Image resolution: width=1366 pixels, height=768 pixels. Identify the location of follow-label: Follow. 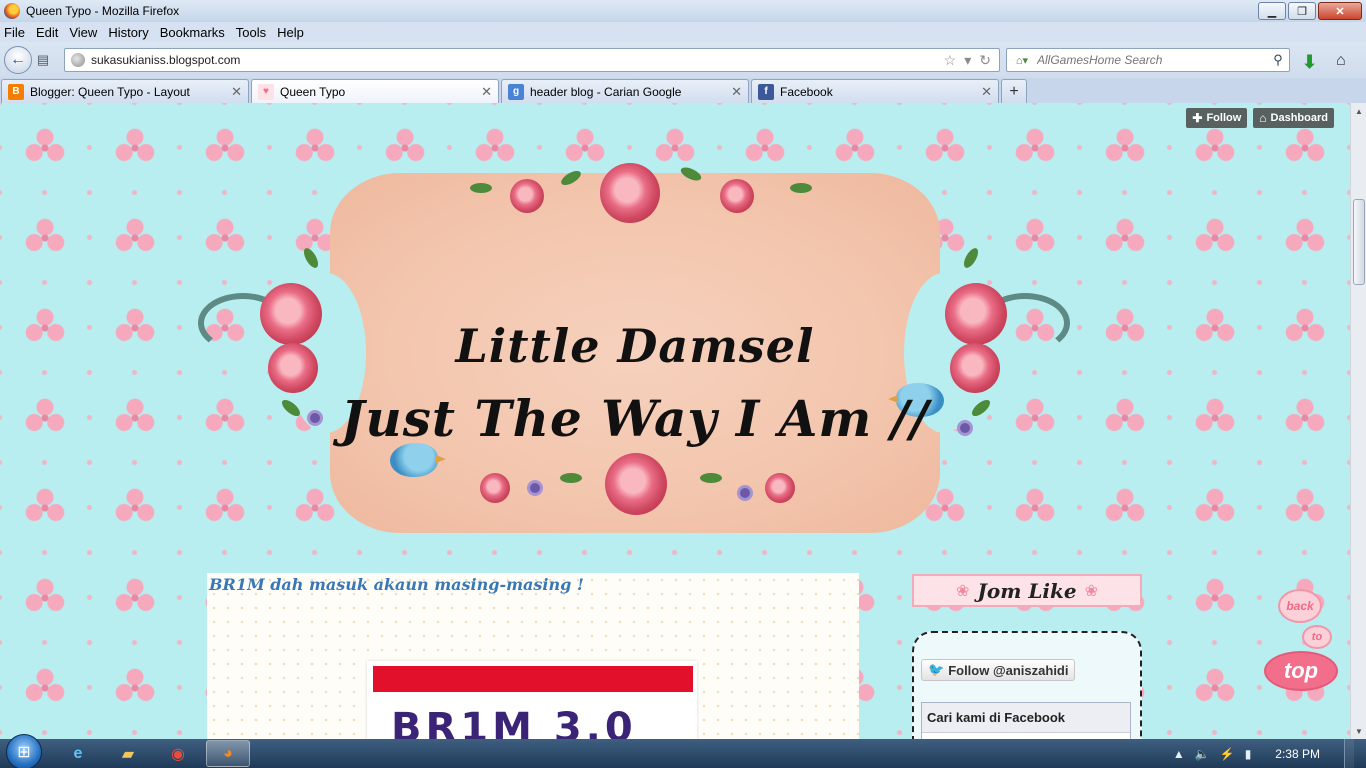
(1224, 118).